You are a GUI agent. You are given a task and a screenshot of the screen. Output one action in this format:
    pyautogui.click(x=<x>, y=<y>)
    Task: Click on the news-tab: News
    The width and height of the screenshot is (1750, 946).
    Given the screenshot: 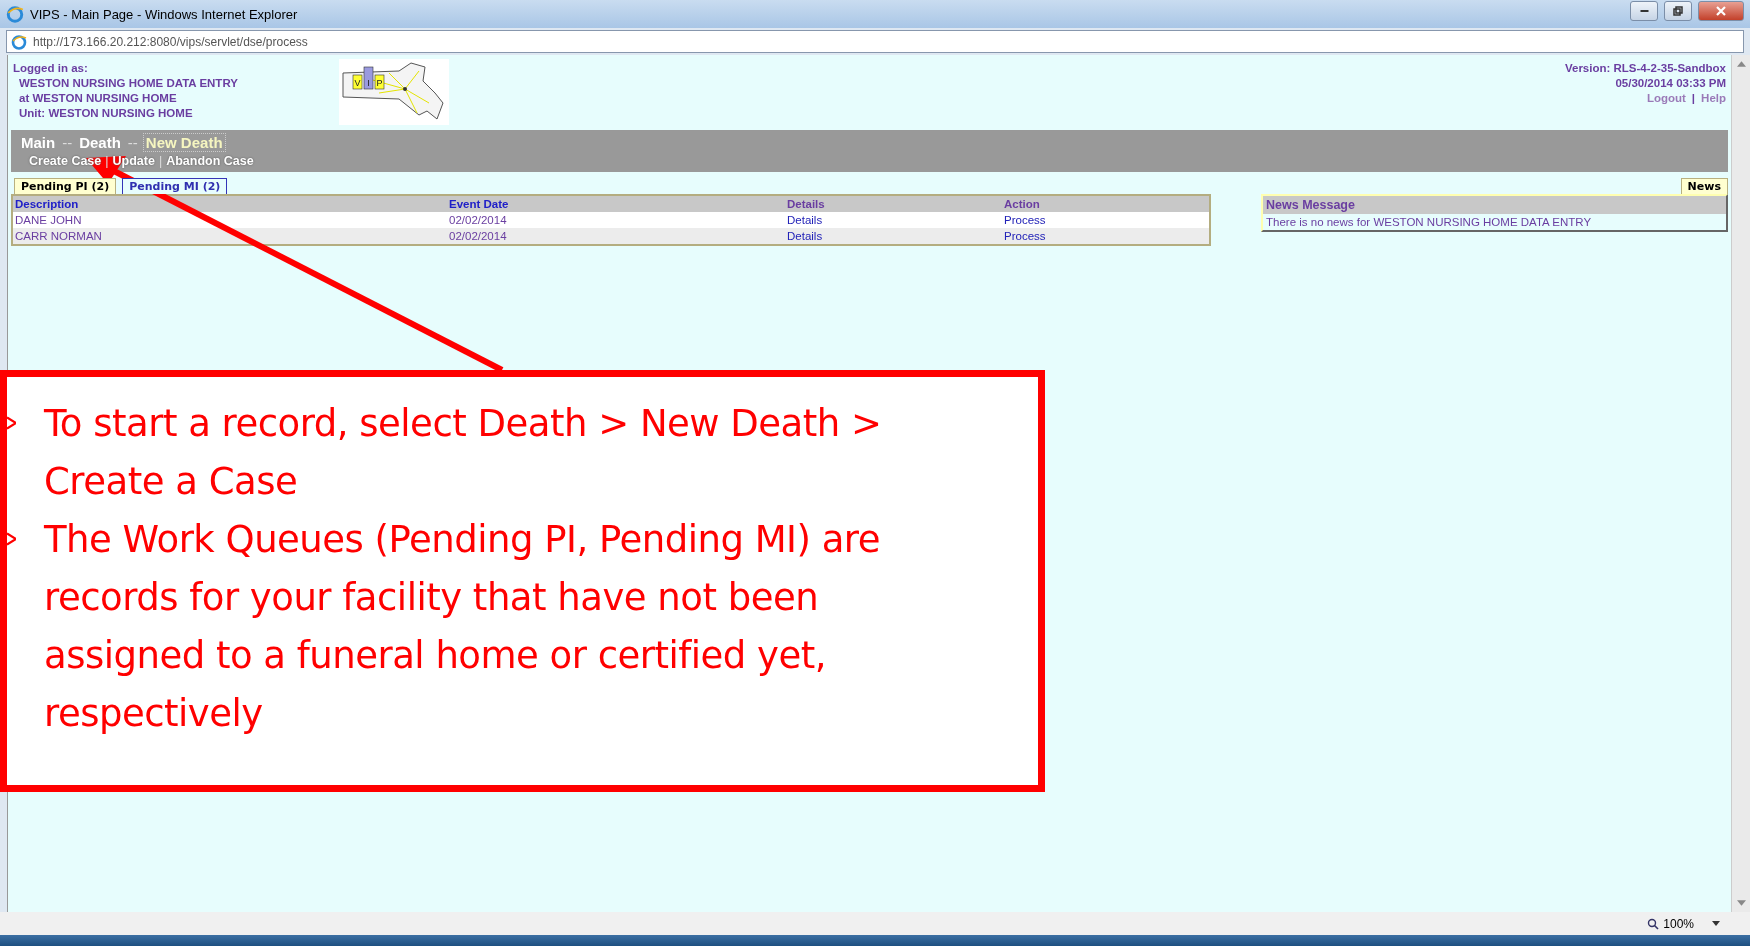 What is the action you would take?
    pyautogui.click(x=1704, y=186)
    